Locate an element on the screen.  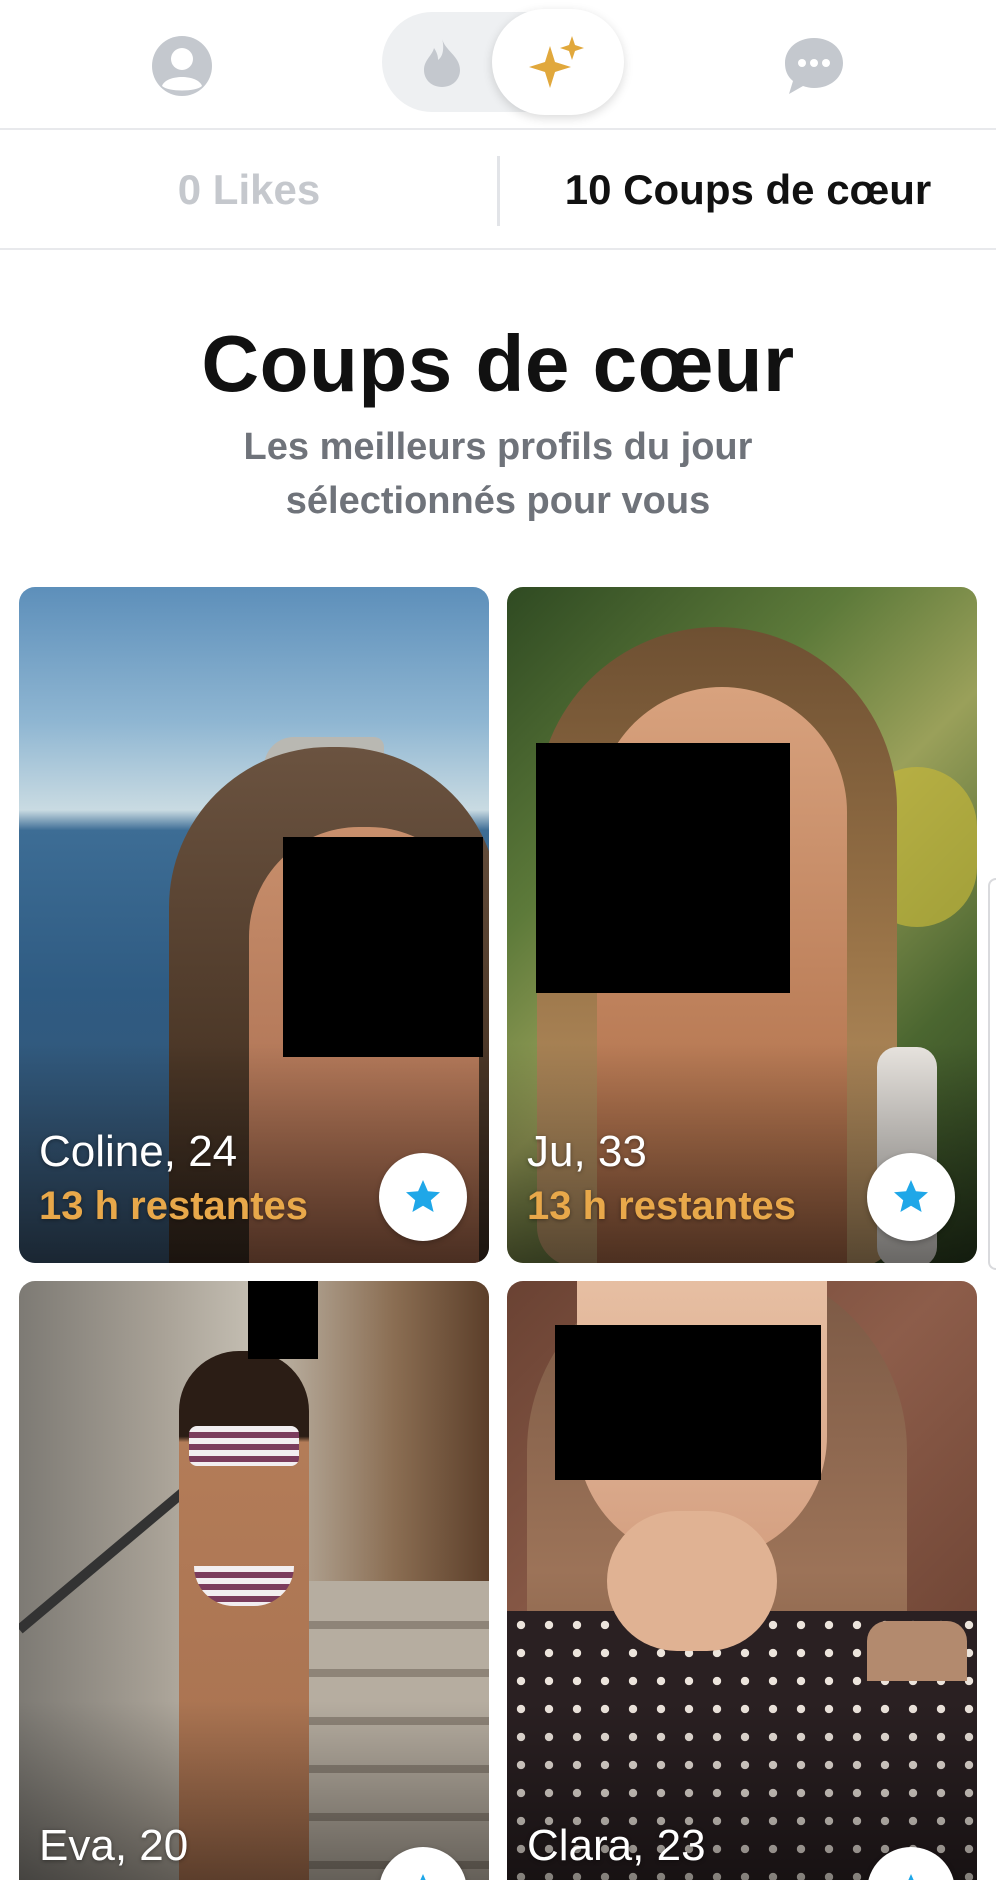
flame-icon is located at coordinates (442, 62).